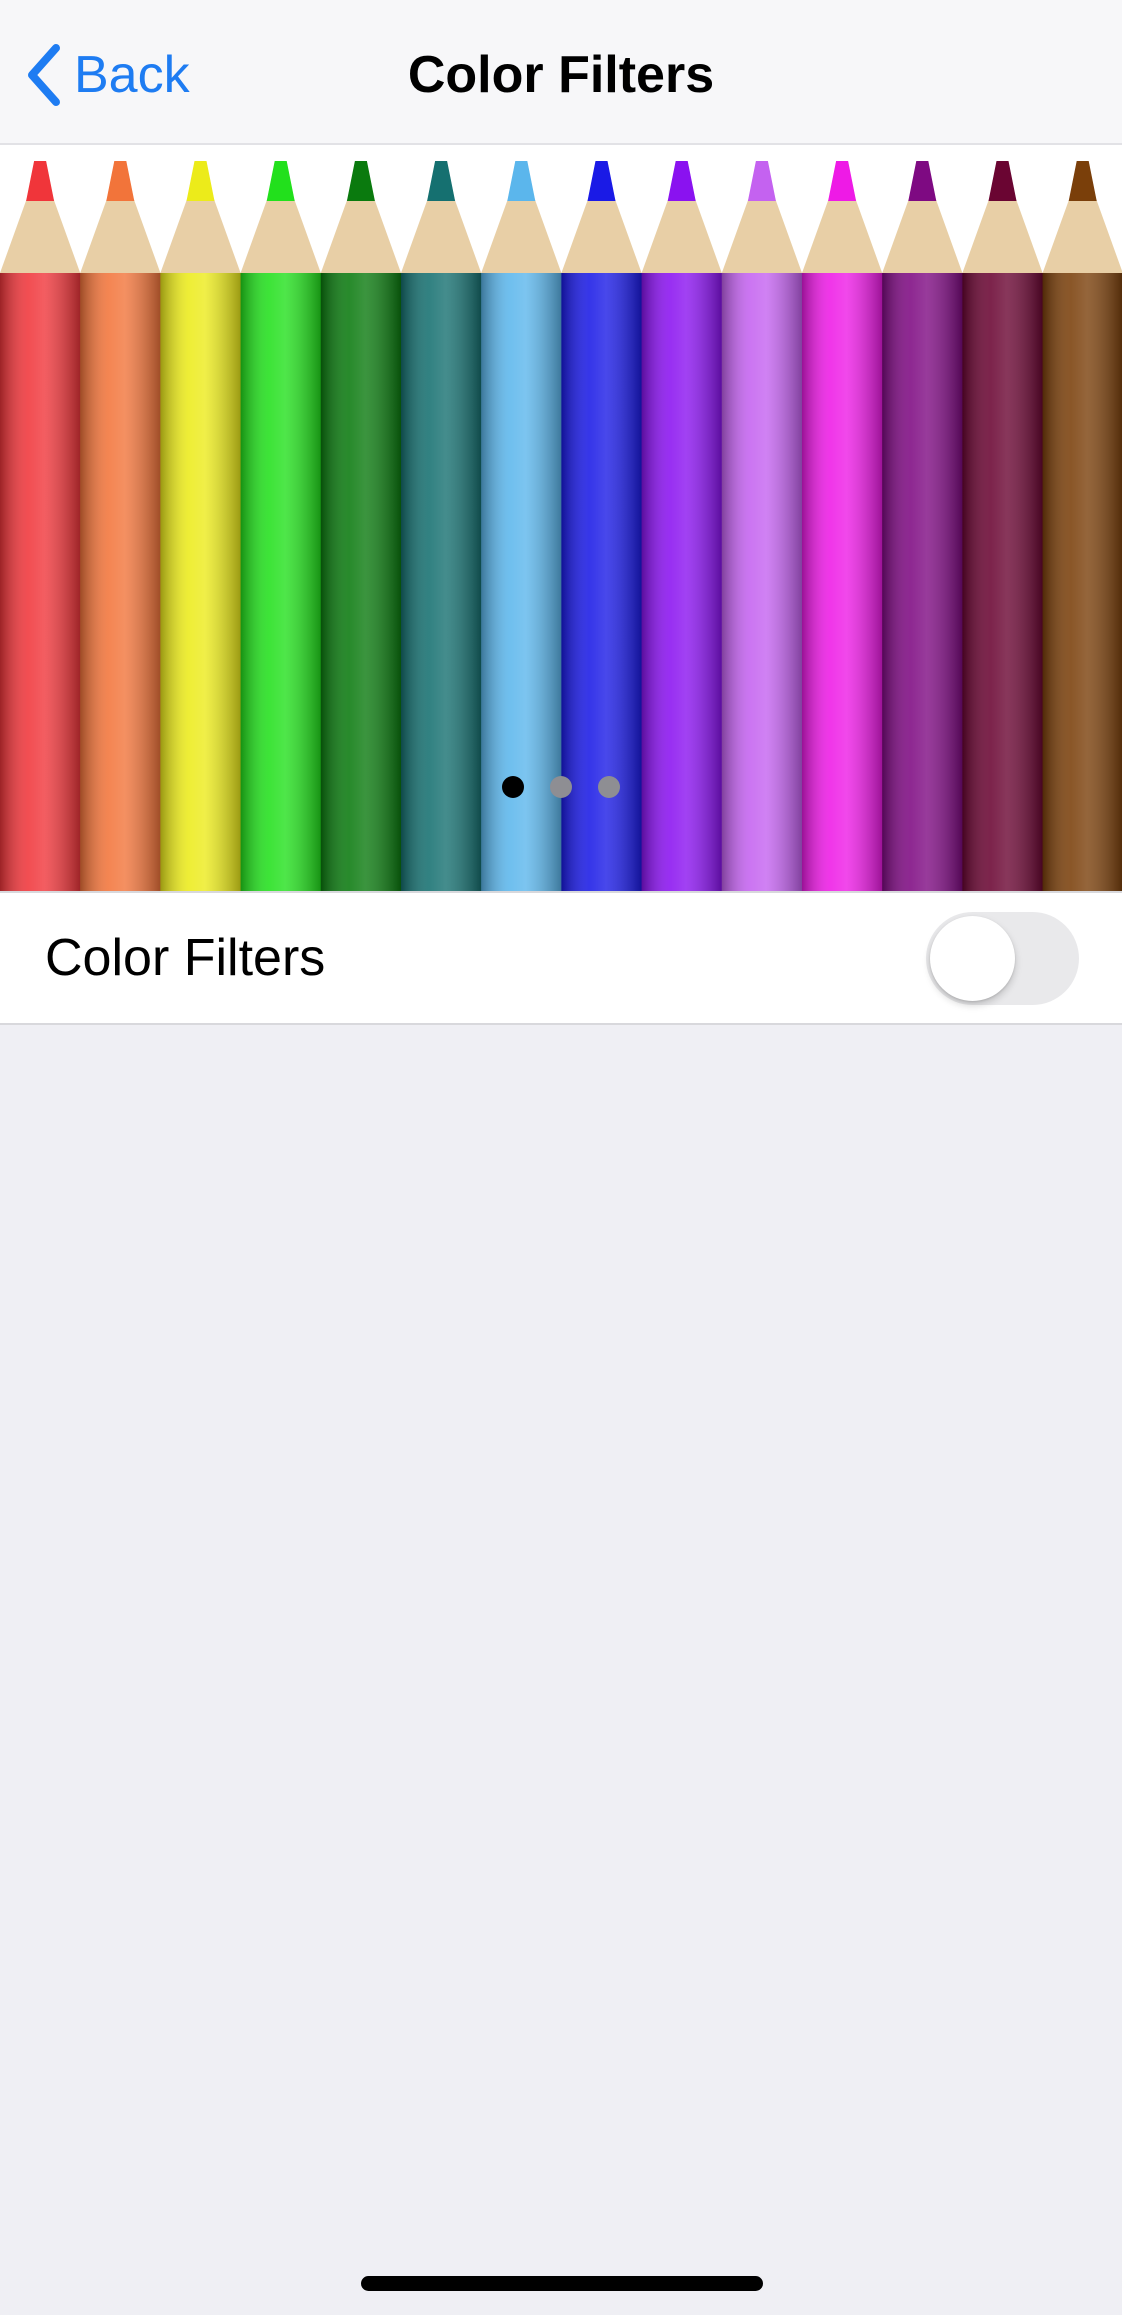 The image size is (1122, 2315). I want to click on color-filters-toggle, so click(1002, 958).